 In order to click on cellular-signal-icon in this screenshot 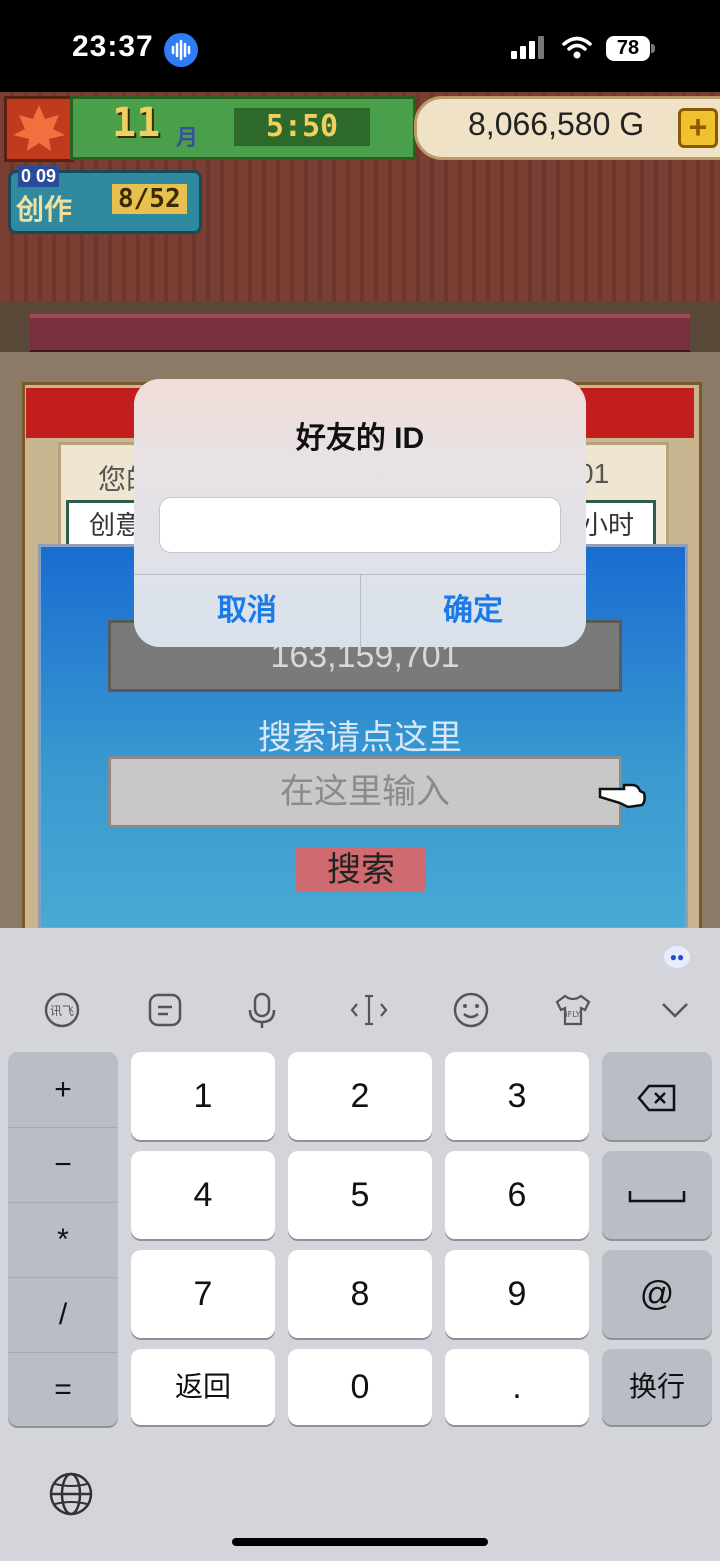, I will do `click(528, 50)`.